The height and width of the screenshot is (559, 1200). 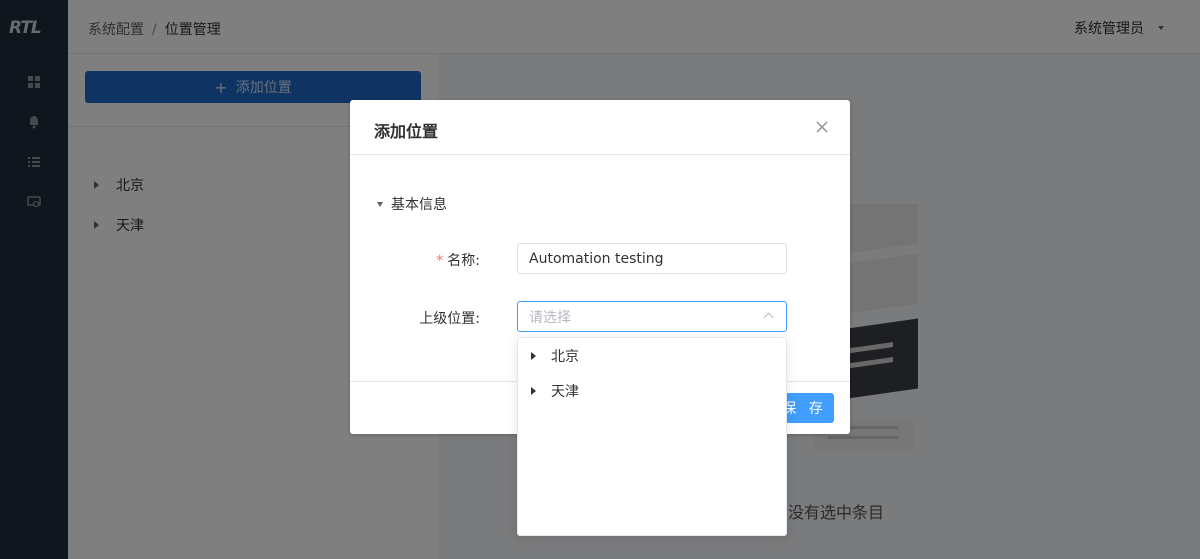 I want to click on select-placeholder: 请选择, so click(x=550, y=317).